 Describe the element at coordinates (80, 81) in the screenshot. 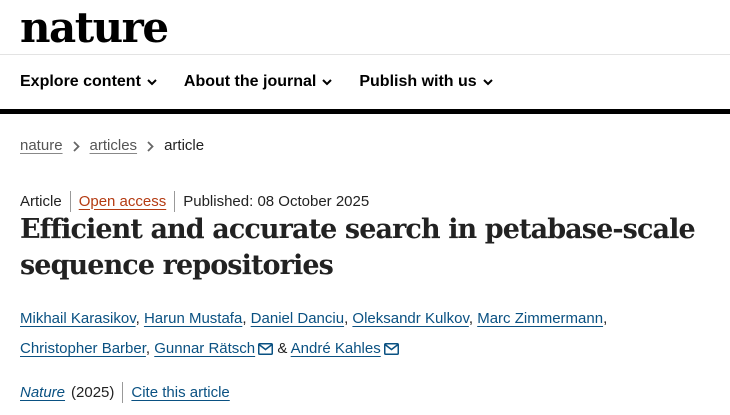

I see `nav-label: Explore content` at that location.